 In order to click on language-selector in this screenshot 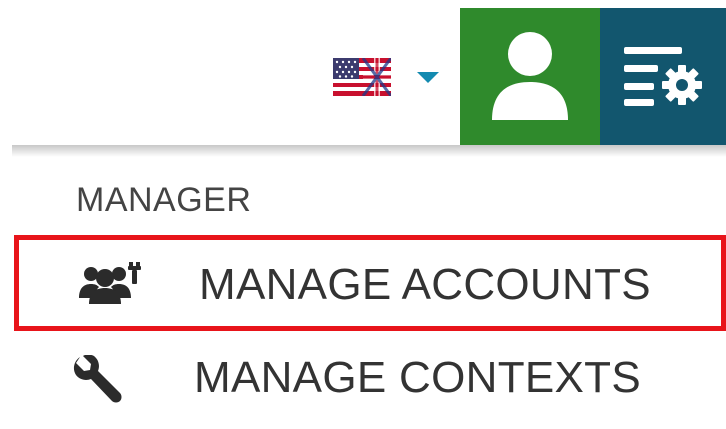, I will do `click(392, 78)`.